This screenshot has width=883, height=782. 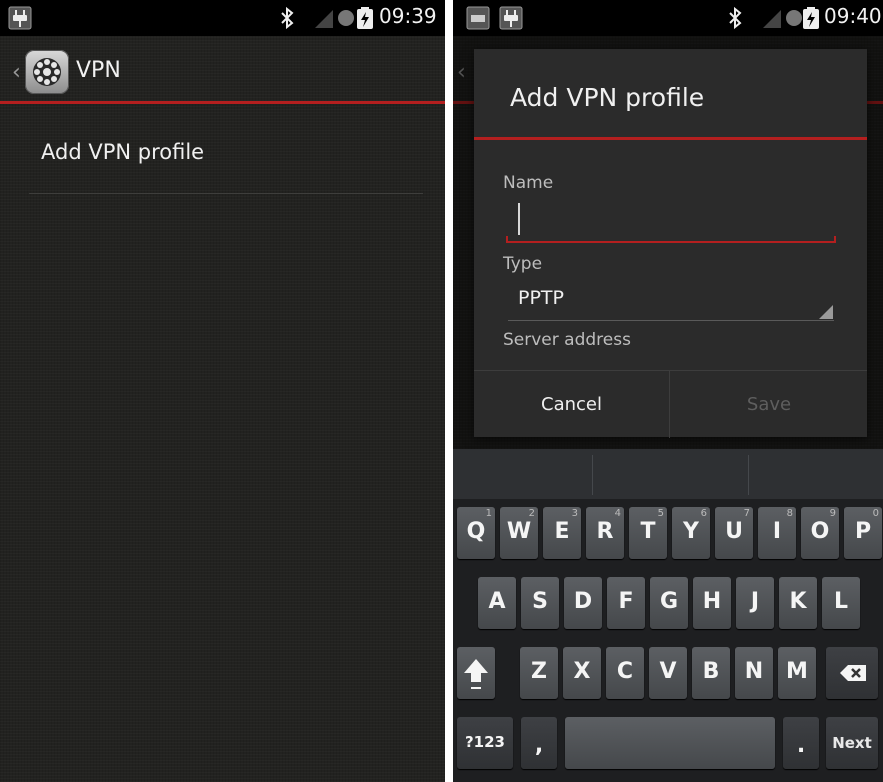 I want to click on key-label: E, so click(x=562, y=531).